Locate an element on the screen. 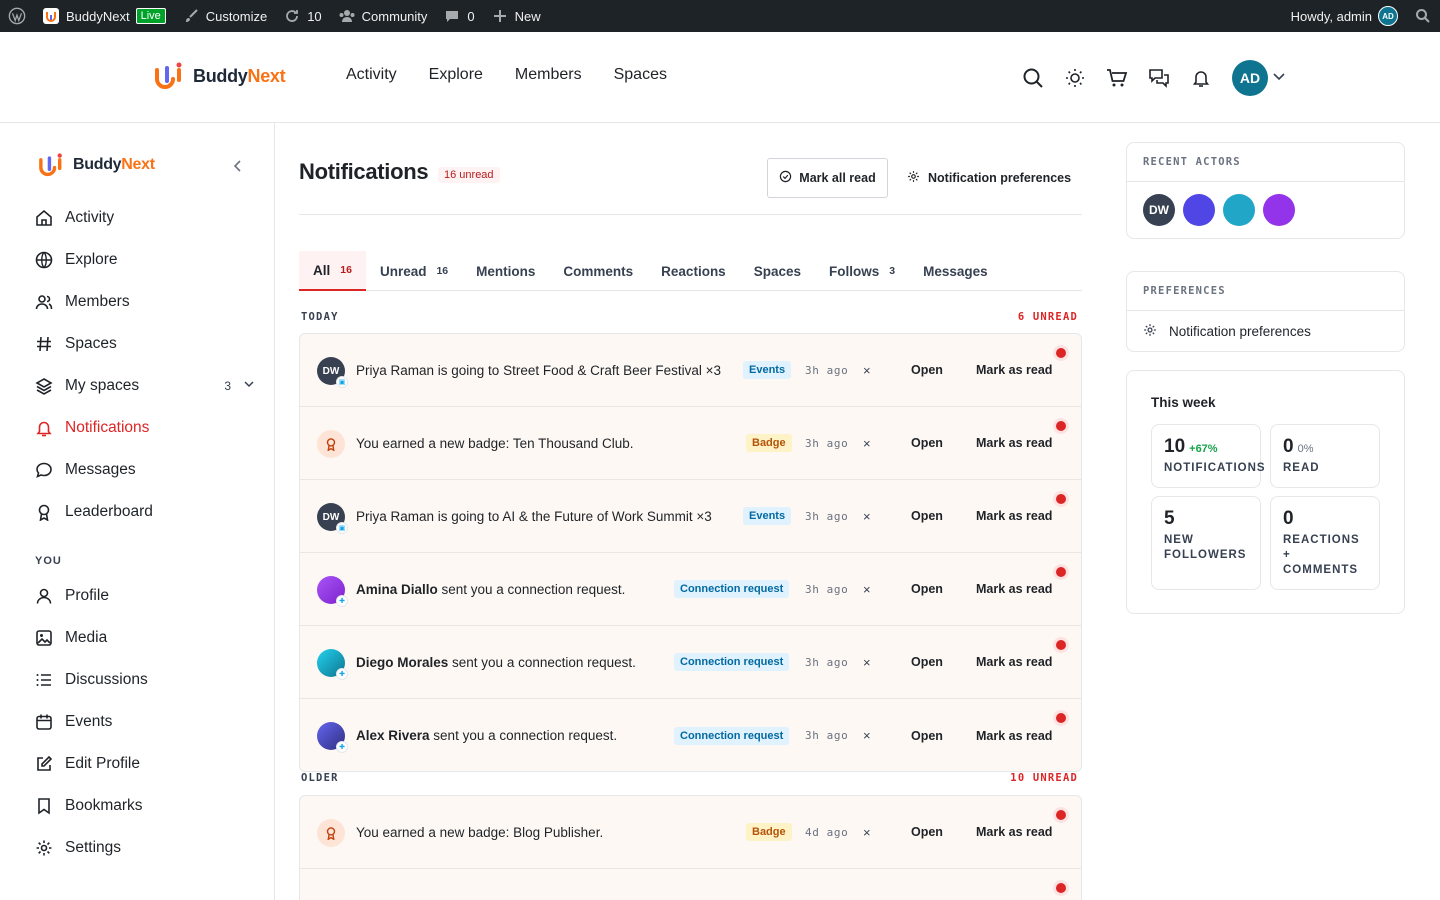 The image size is (1440, 900). menu-explore: Explore is located at coordinates (456, 75).